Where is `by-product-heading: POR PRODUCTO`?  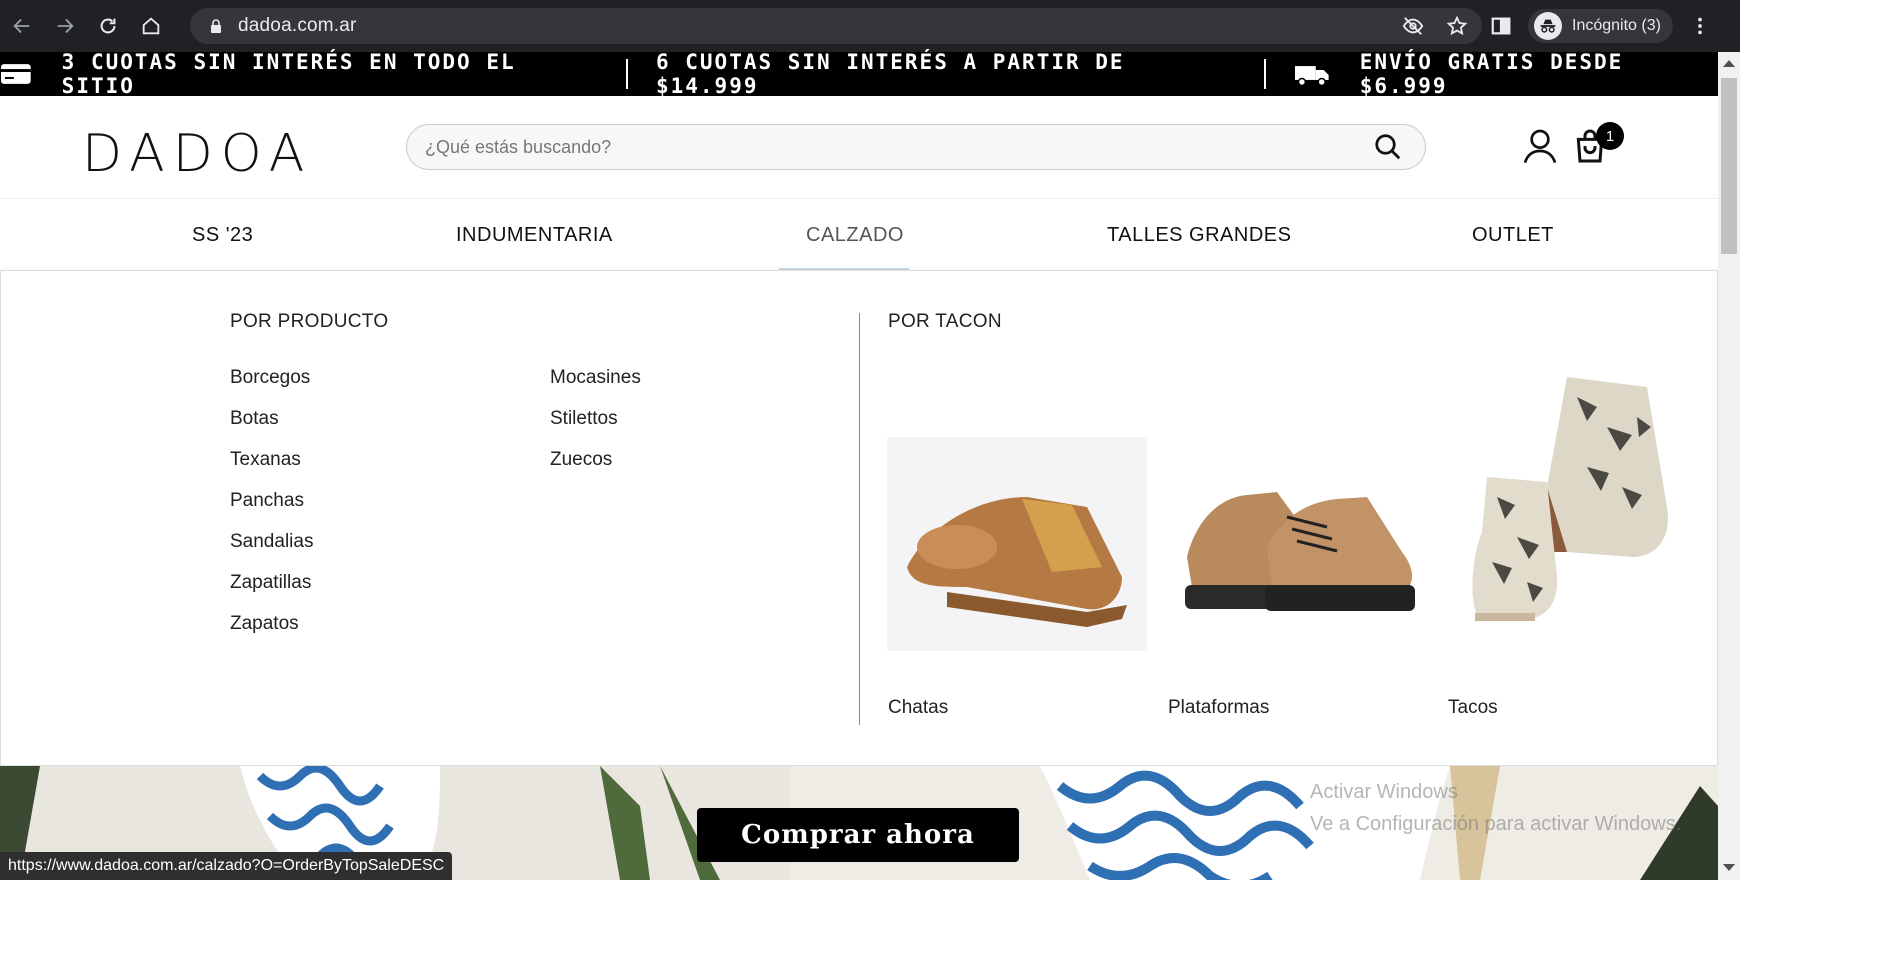 by-product-heading: POR PRODUCTO is located at coordinates (309, 321).